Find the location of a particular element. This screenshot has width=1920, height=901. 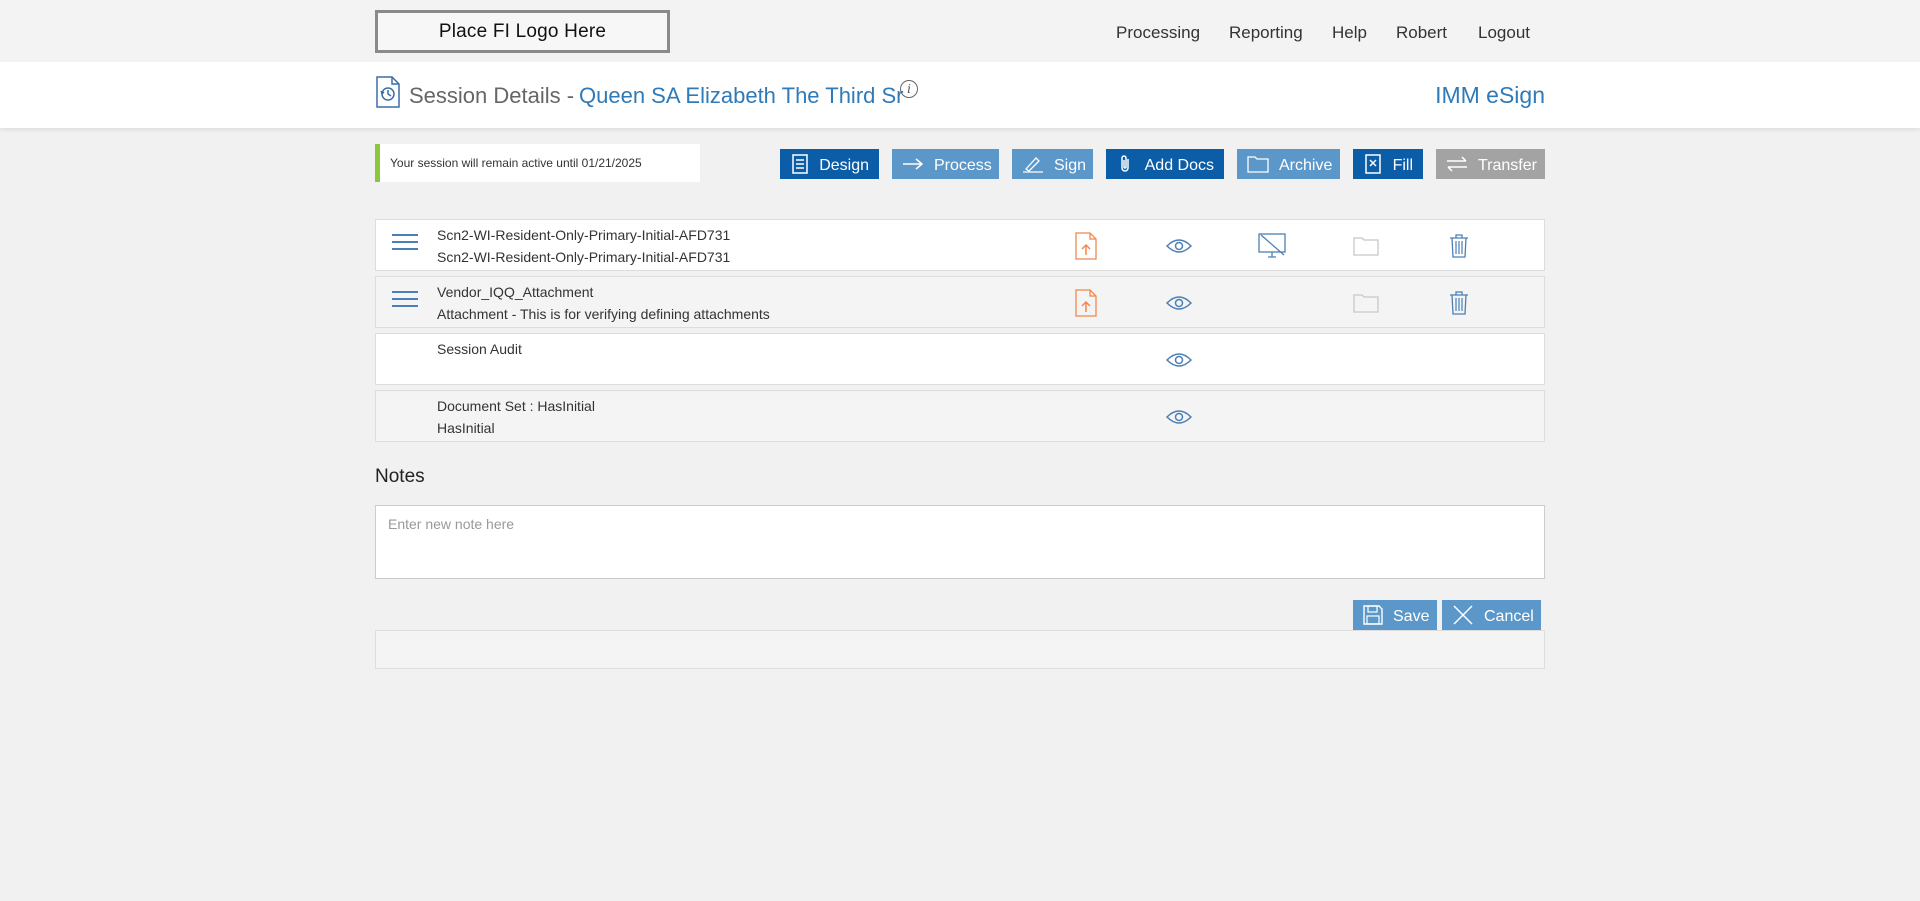

nav-reporting: Reporting is located at coordinates (1266, 33).